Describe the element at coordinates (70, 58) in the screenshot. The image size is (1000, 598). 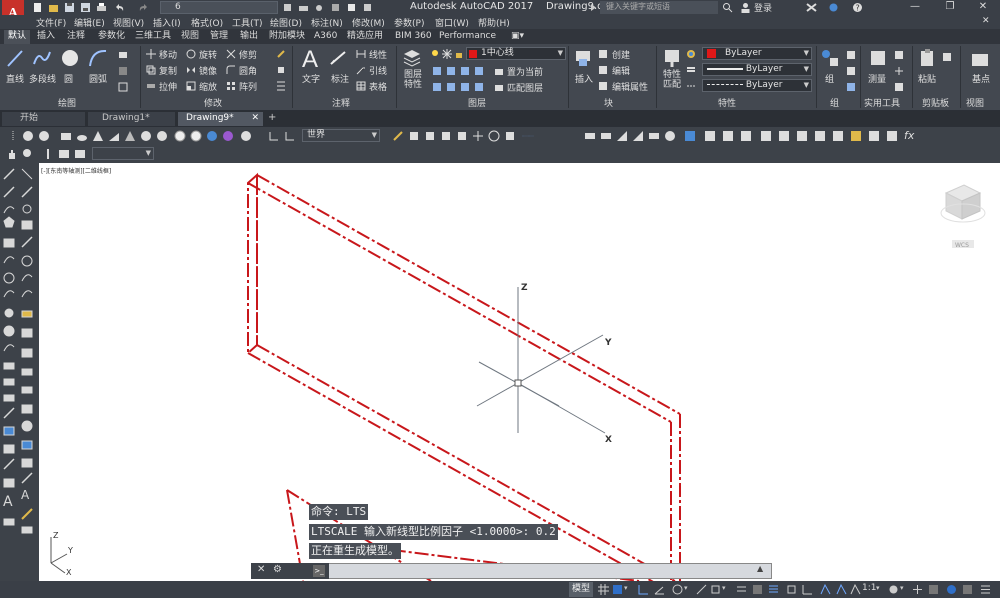
I see `circle-tool-icon` at that location.